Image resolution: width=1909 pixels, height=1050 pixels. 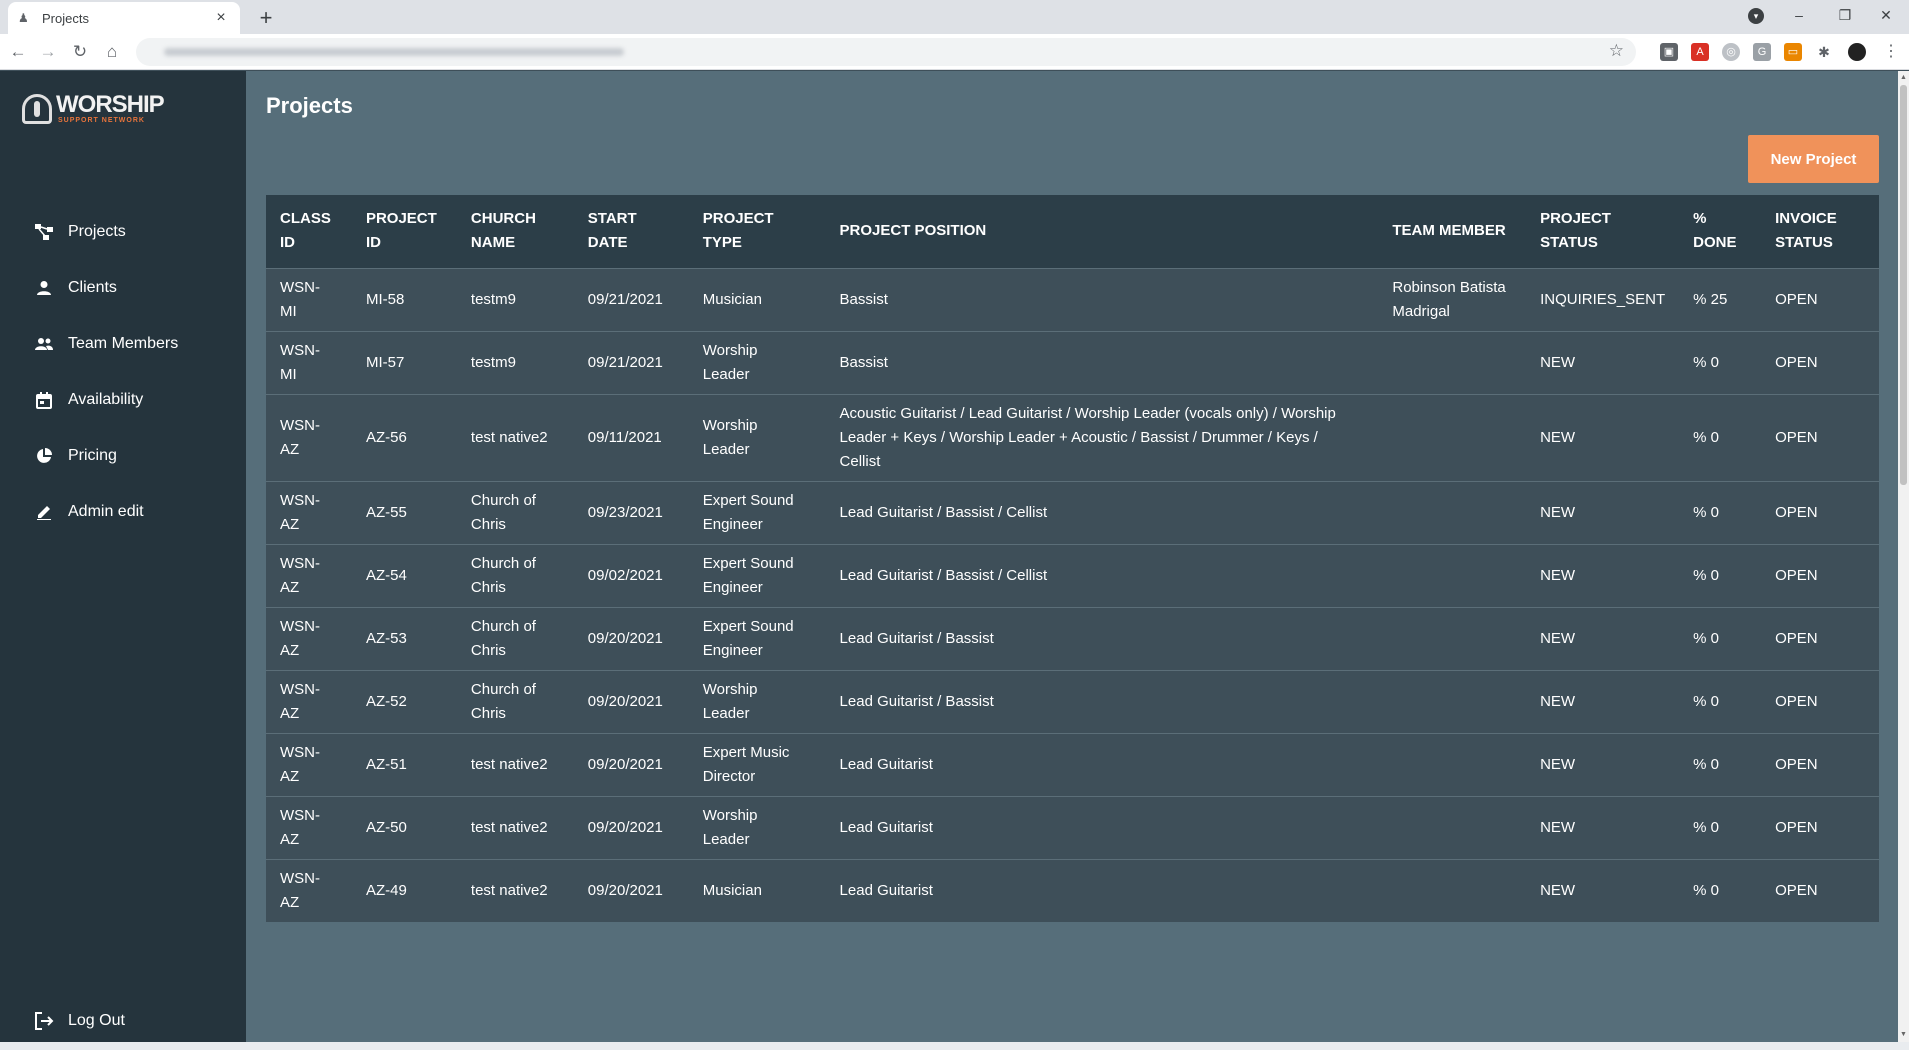 What do you see at coordinates (106, 511) in the screenshot?
I see `sidebar-item-label: Admin edit` at bounding box center [106, 511].